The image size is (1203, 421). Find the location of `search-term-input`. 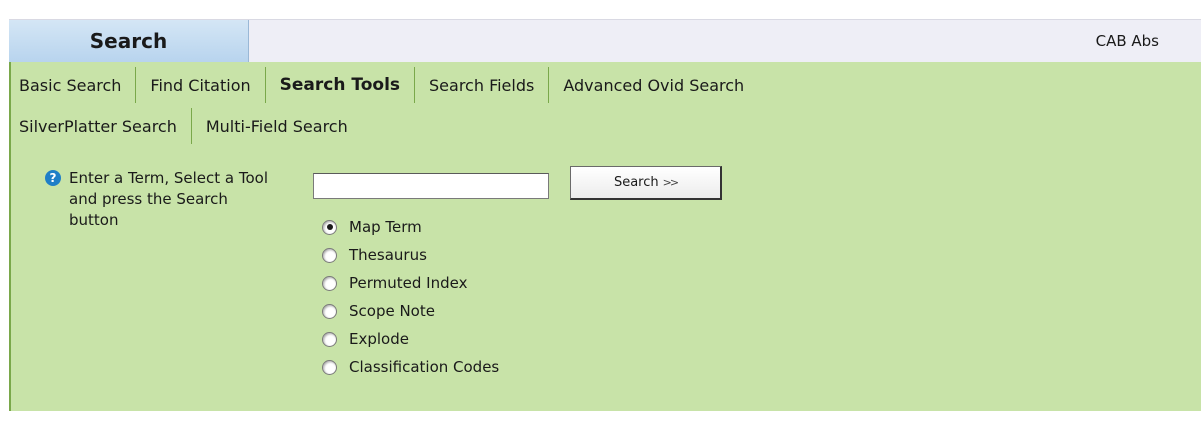

search-term-input is located at coordinates (431, 186).